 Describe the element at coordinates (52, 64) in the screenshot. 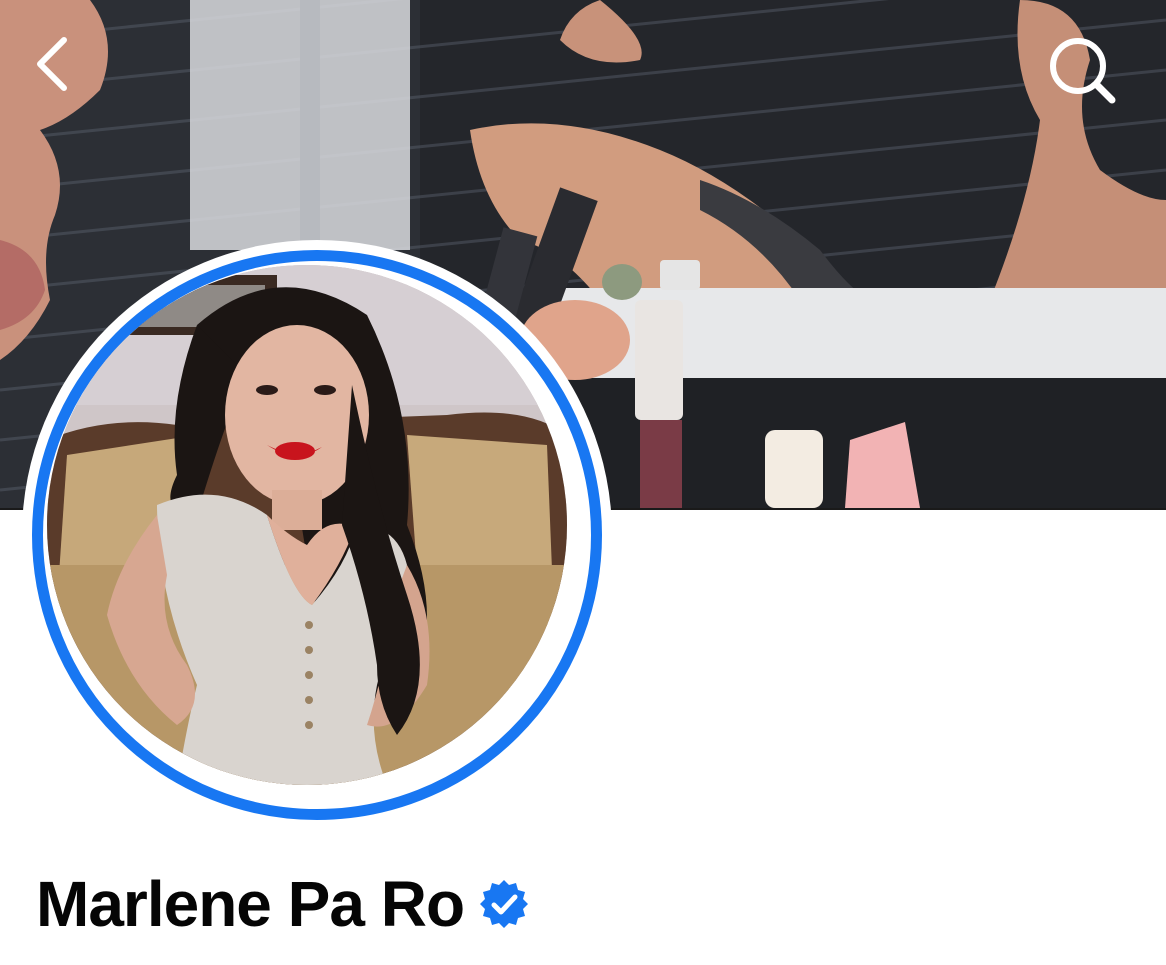

I see `chevron-left-icon` at that location.